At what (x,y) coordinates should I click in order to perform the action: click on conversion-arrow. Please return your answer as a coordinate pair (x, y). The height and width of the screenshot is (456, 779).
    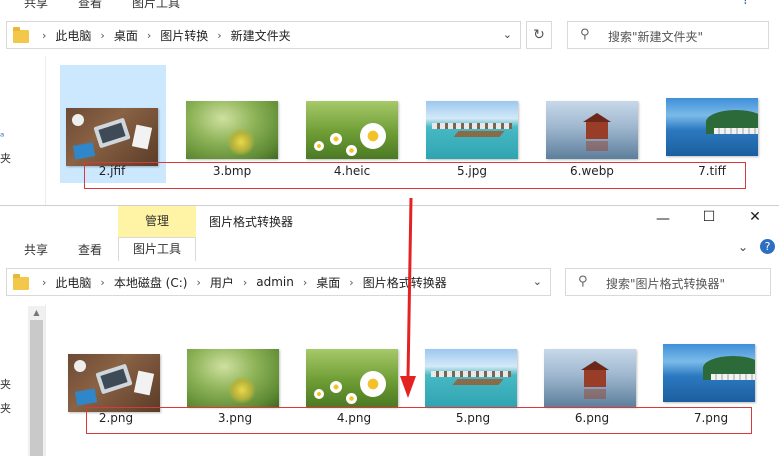
    Looking at the image, I should click on (408, 297).